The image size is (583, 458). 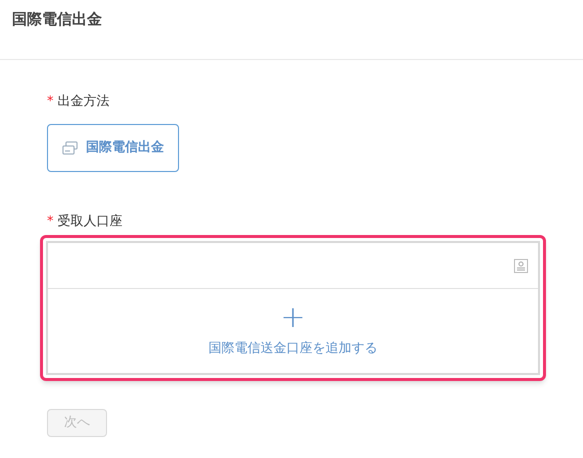 What do you see at coordinates (70, 147) in the screenshot?
I see `card-icon` at bounding box center [70, 147].